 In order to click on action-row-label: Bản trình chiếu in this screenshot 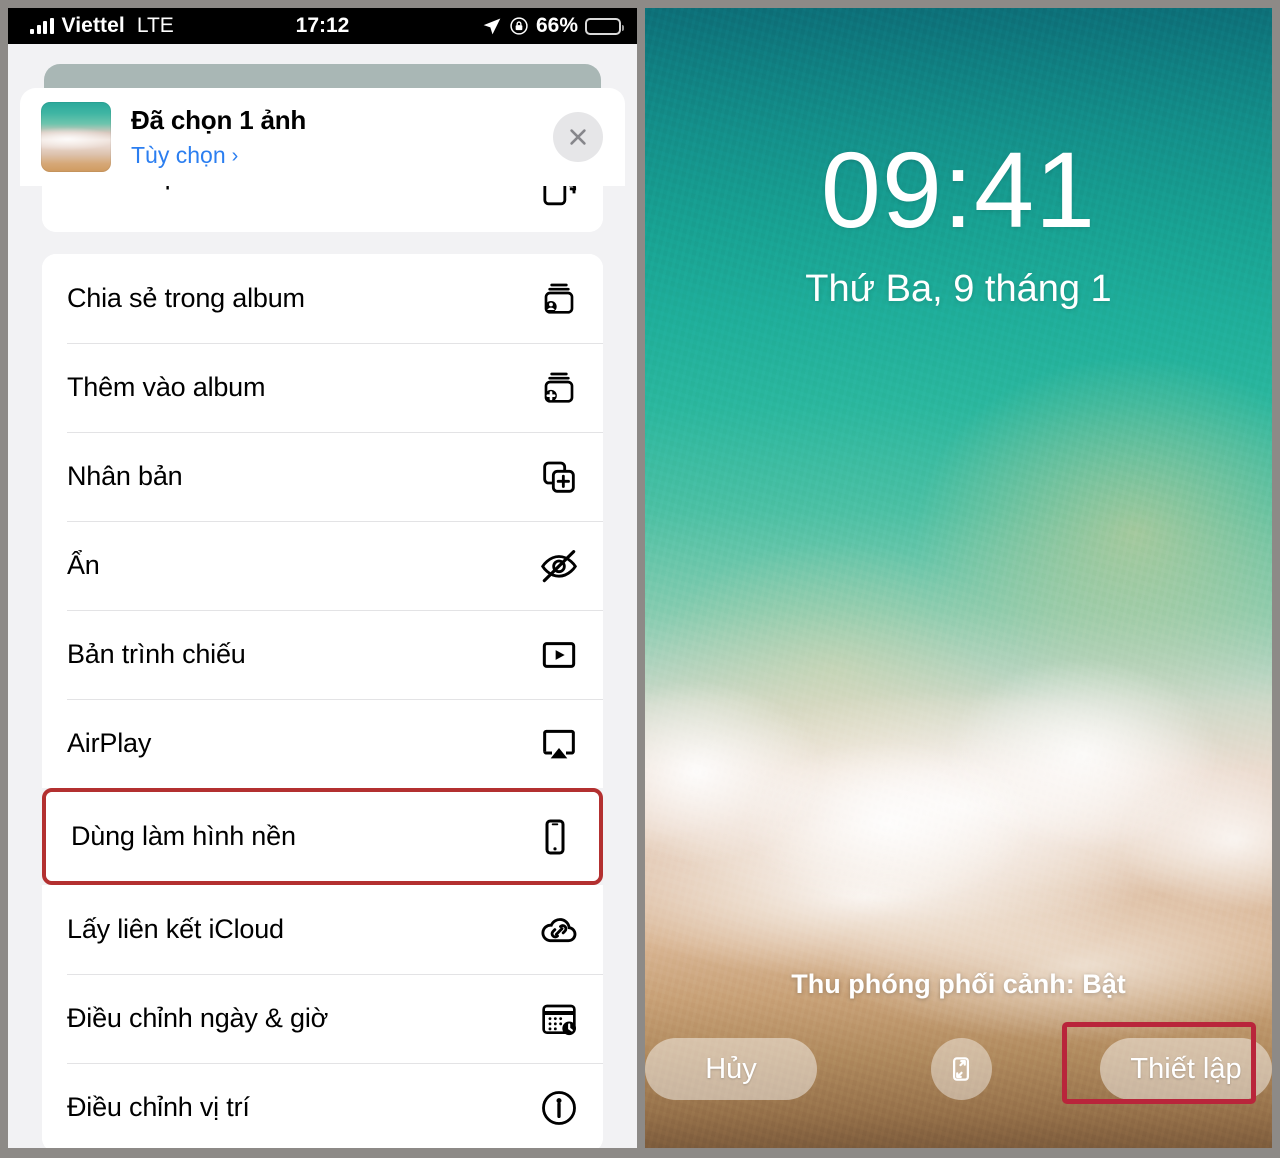, I will do `click(156, 654)`.